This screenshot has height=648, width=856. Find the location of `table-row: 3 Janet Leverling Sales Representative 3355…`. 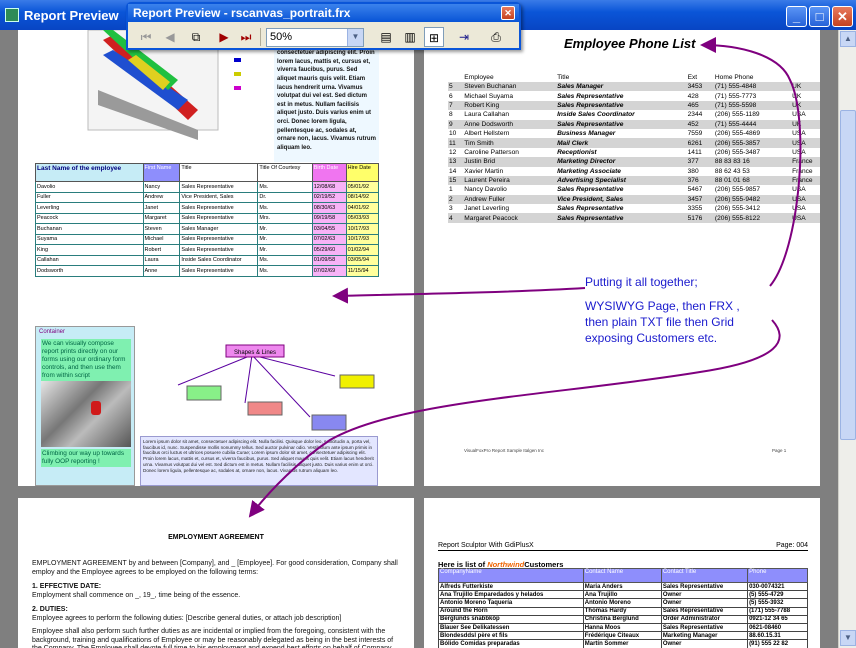

table-row: 3 Janet Leverling Sales Representative 3355… is located at coordinates (634, 208).